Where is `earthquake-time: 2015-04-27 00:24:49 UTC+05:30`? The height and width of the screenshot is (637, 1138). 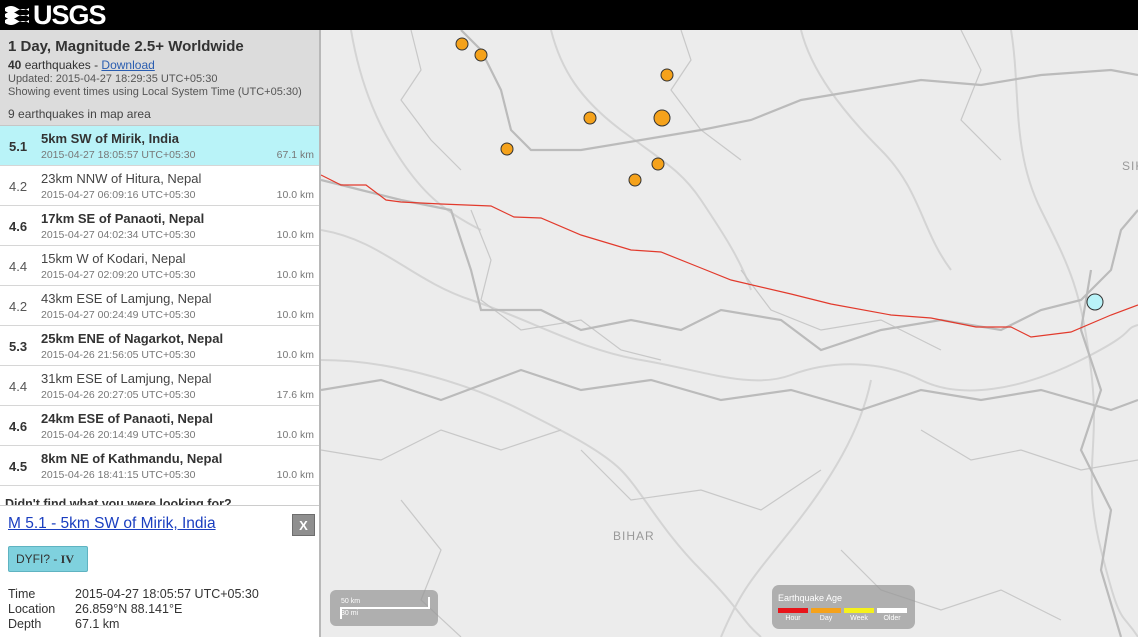 earthquake-time: 2015-04-27 00:24:49 UTC+05:30 is located at coordinates (118, 315).